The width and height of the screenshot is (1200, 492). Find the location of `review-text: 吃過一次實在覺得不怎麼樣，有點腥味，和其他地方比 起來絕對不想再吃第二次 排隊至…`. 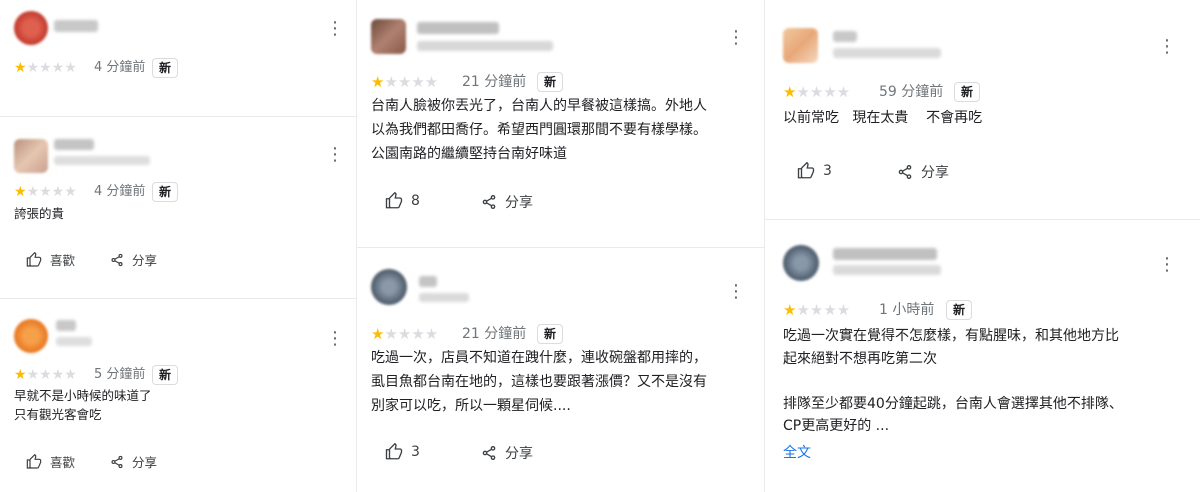

review-text: 吃過一次實在覺得不怎麼樣，有點腥味，和其他地方比 起來絕對不想再吃第二次 排隊至… is located at coordinates (953, 381).